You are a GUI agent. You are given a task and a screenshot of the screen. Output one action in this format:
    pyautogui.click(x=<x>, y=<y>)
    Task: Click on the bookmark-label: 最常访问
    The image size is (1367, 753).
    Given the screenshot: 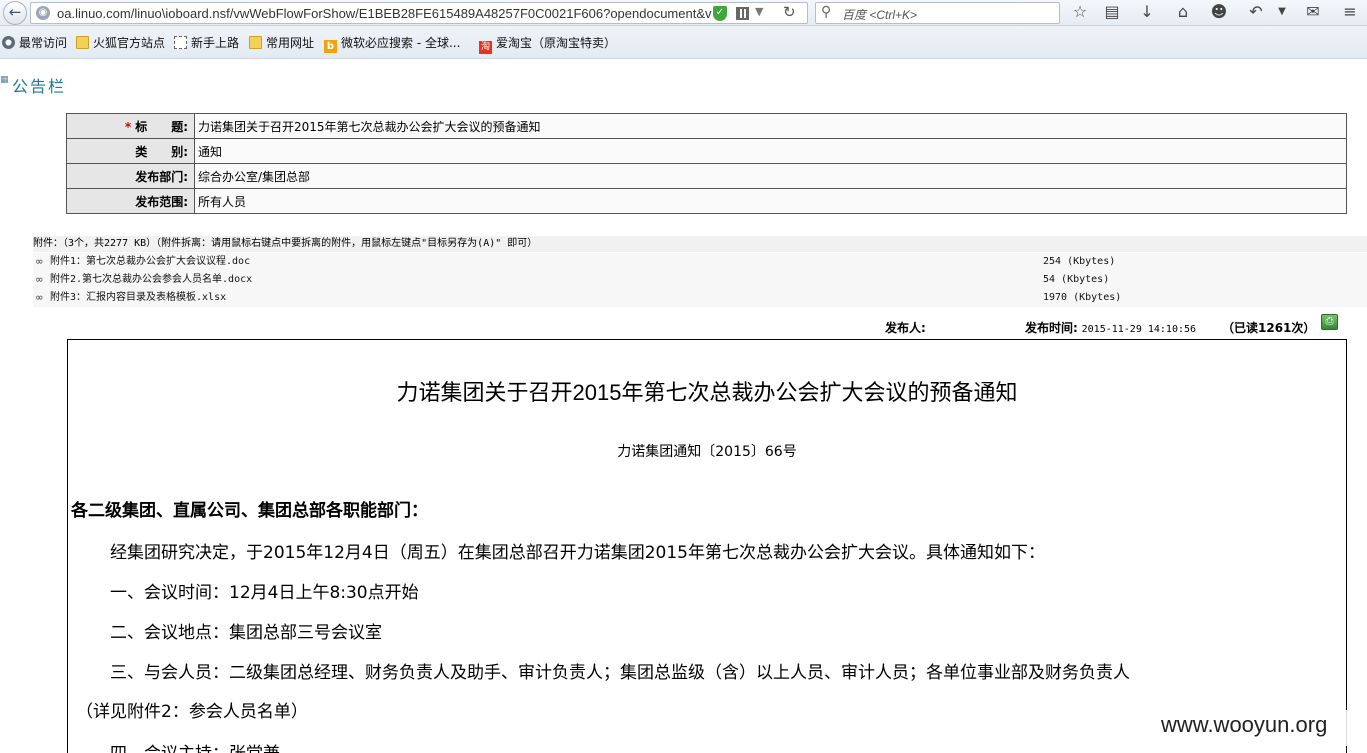 What is the action you would take?
    pyautogui.click(x=43, y=43)
    